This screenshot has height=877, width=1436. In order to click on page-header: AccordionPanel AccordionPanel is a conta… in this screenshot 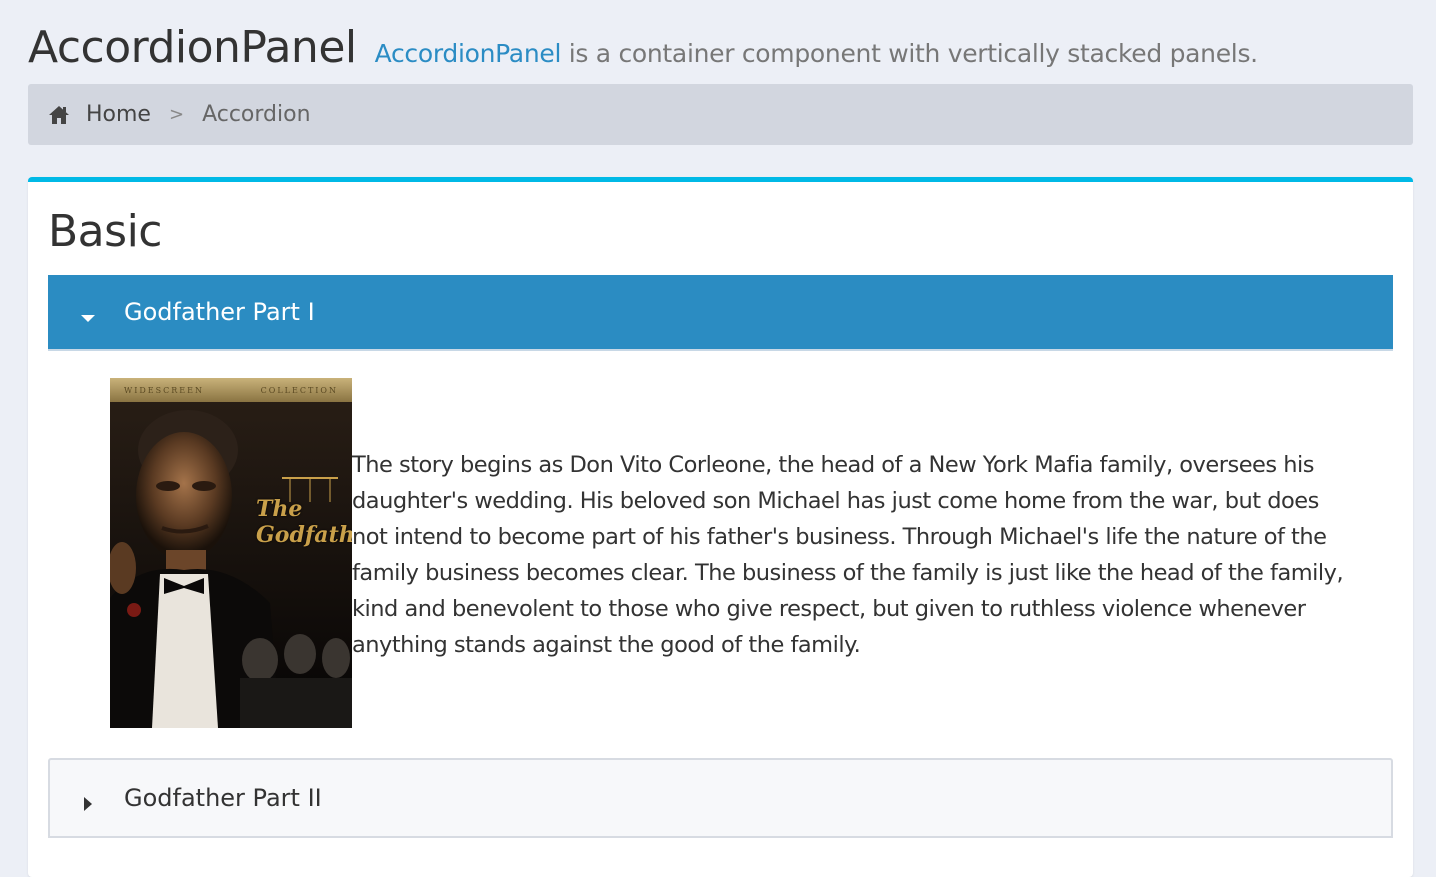, I will do `click(643, 47)`.